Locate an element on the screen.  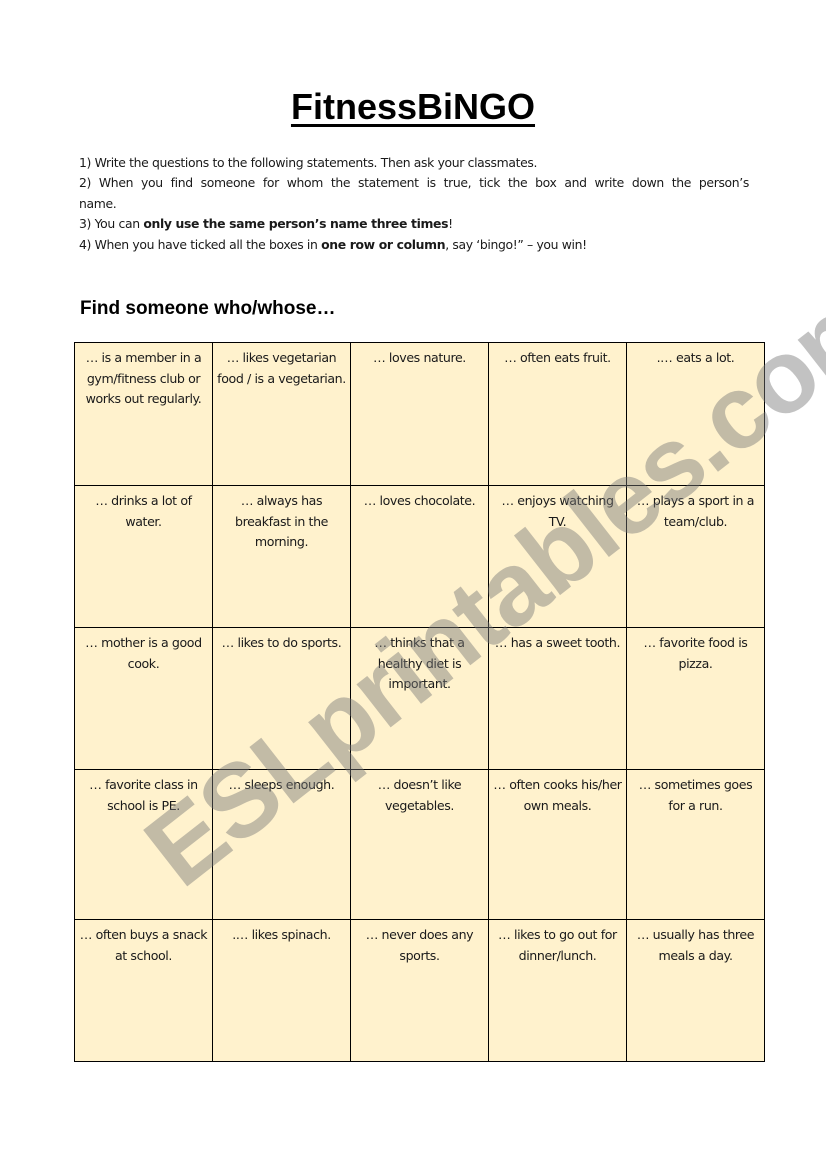
instruction-emphasis: one row or column is located at coordinates (383, 244).